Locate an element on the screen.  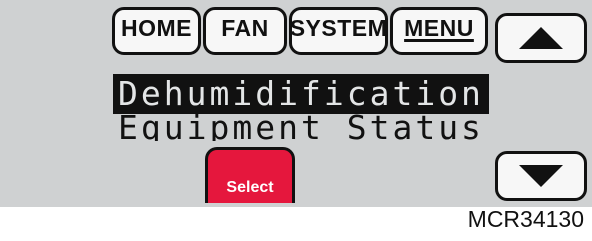
menu-item-selected: Dehumidification is located at coordinates (301, 94).